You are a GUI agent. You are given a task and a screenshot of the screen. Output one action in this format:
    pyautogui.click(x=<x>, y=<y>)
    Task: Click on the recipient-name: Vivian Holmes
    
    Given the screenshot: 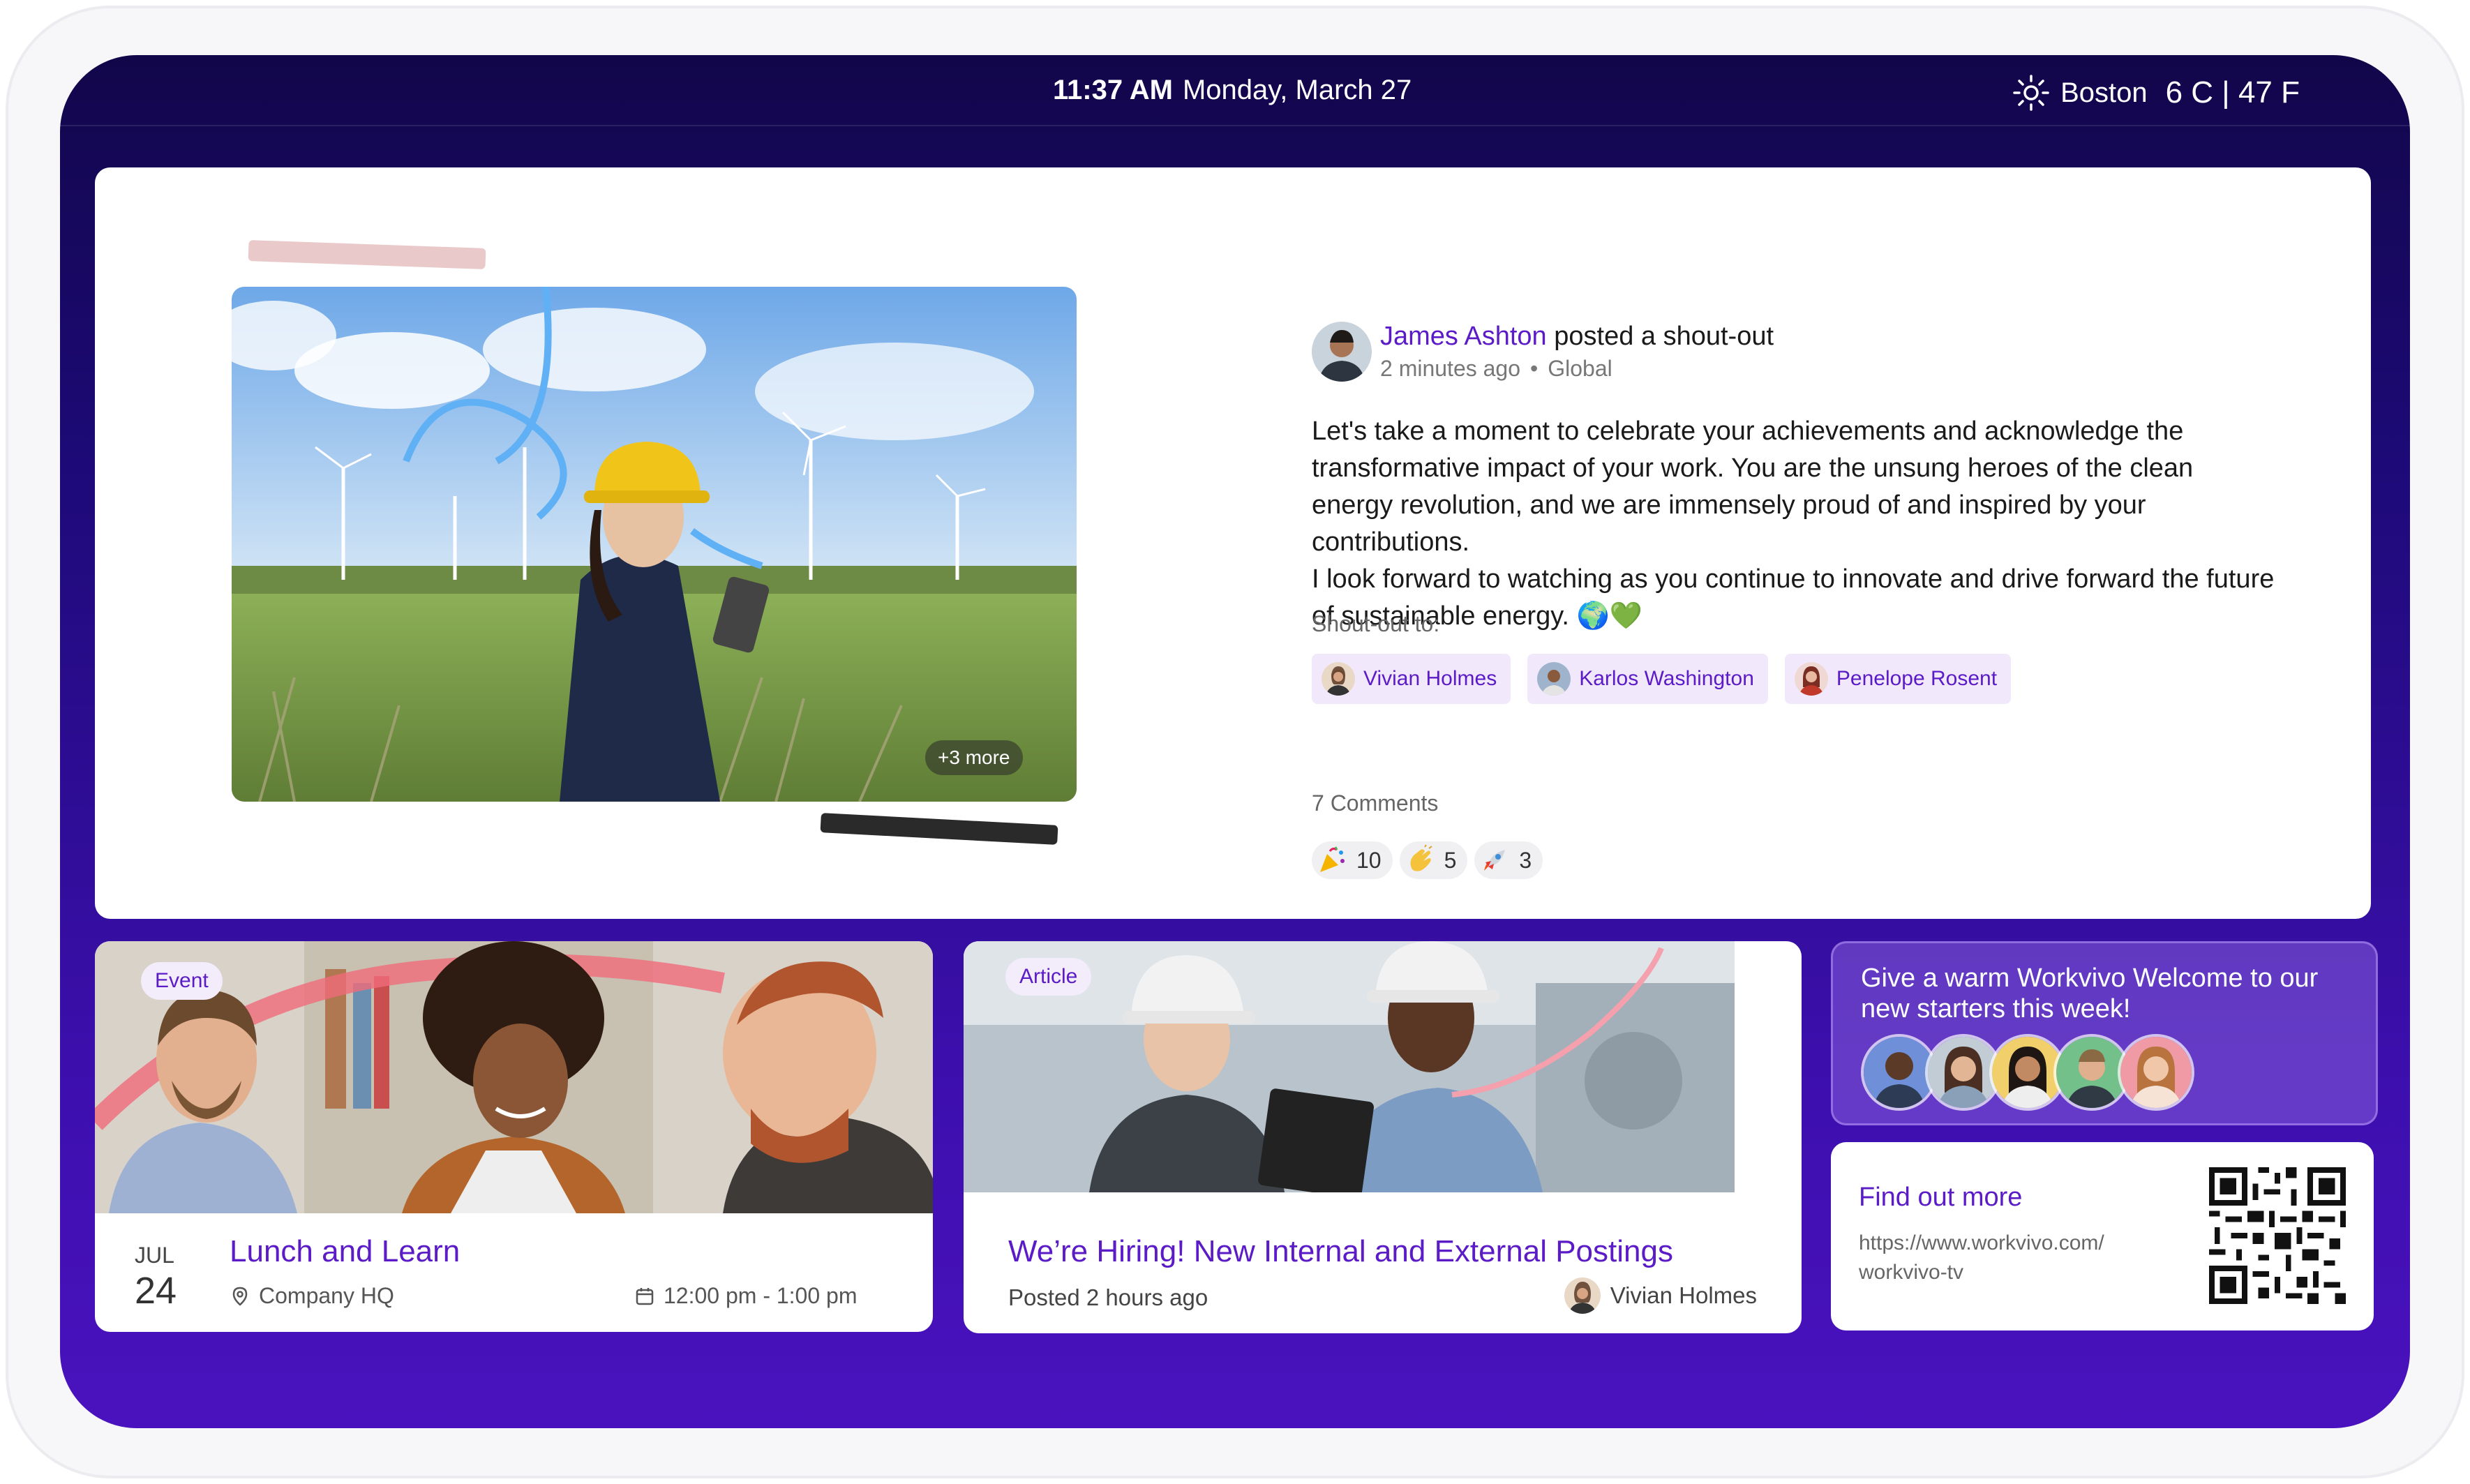 What is the action you would take?
    pyautogui.click(x=1430, y=679)
    